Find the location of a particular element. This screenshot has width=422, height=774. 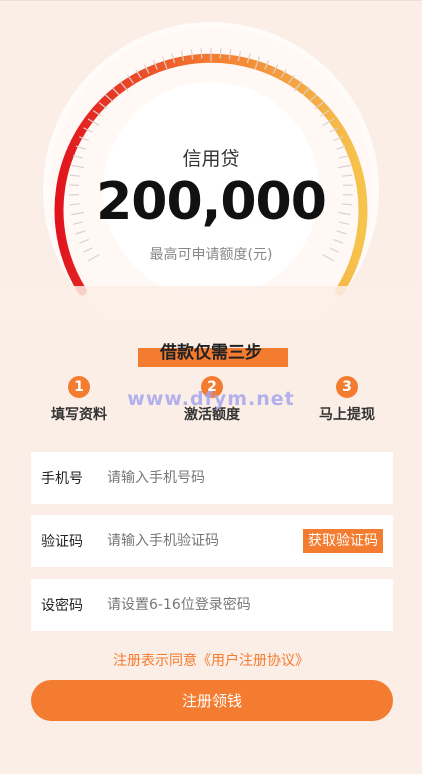

verification-code-field: 验证码 获取验证码 is located at coordinates (212, 541).